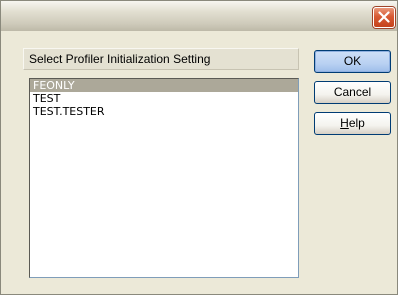 This screenshot has height=295, width=398. What do you see at coordinates (352, 61) in the screenshot?
I see `ok-button: OK` at bounding box center [352, 61].